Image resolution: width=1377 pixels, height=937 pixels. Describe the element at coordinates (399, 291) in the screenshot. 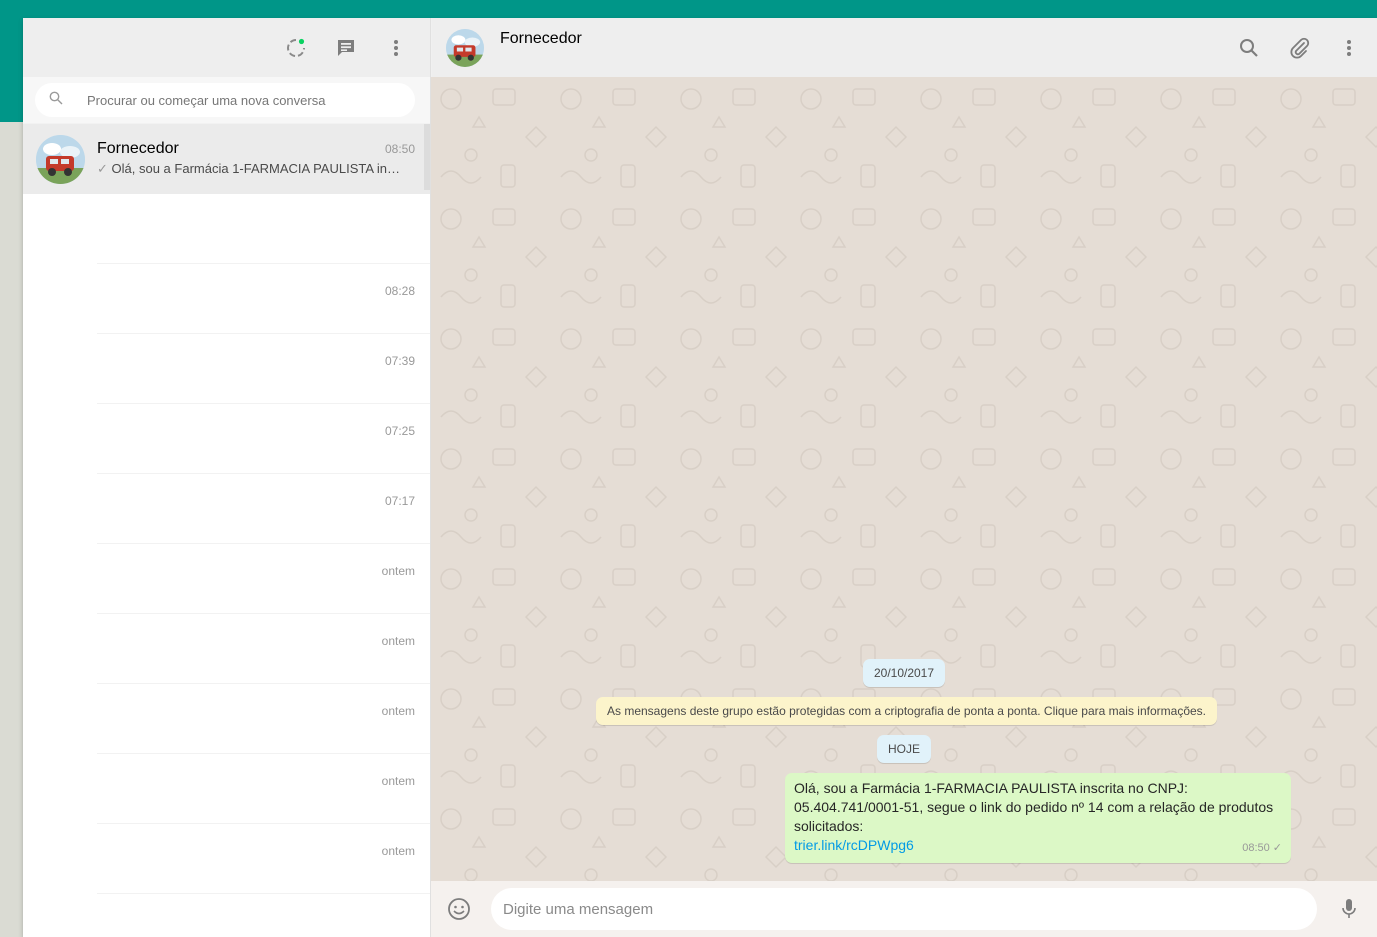

I see `chat-time: 08:28` at that location.